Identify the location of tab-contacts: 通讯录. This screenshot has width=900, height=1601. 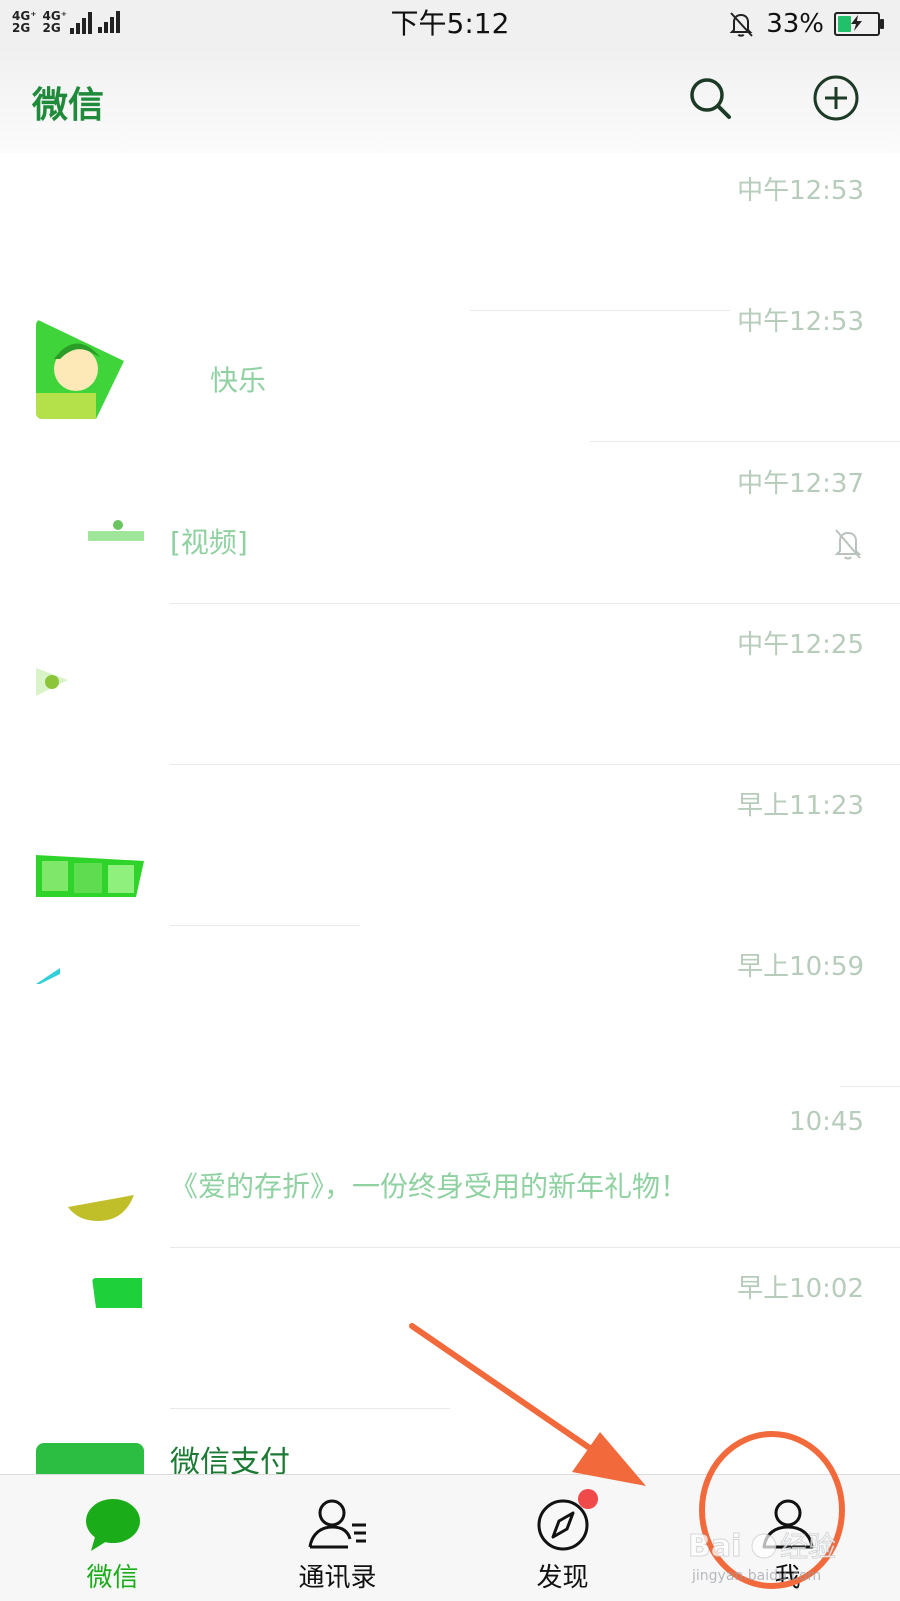
(337, 1538).